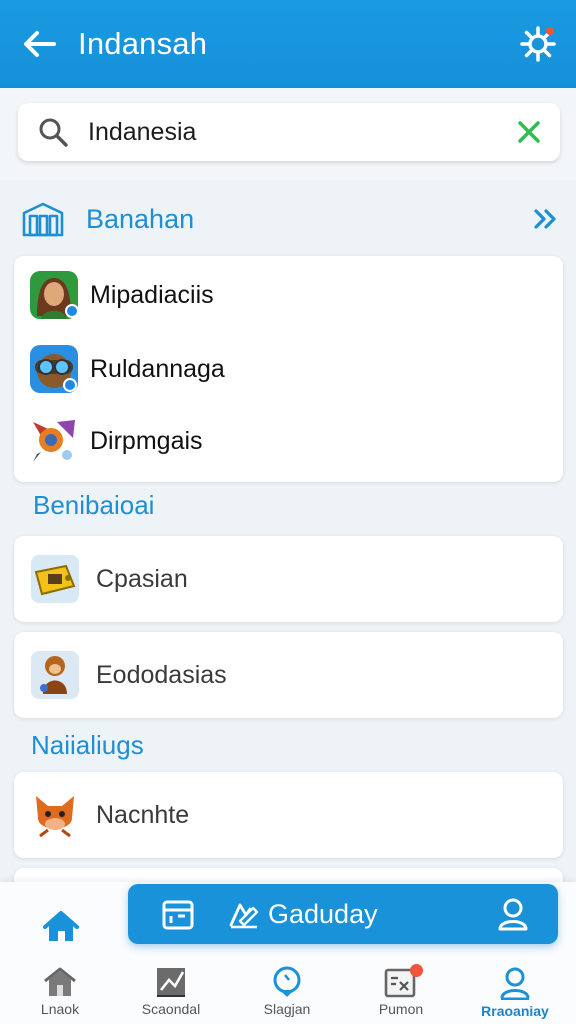 The width and height of the screenshot is (576, 1024). What do you see at coordinates (287, 981) in the screenshot?
I see `location-pin-icon` at bounding box center [287, 981].